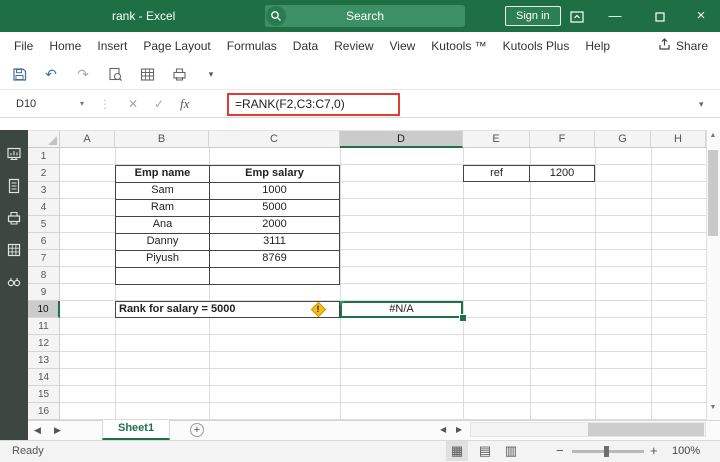 The height and width of the screenshot is (462, 720). What do you see at coordinates (211, 75) in the screenshot?
I see `qat-customize-icon: ▾` at bounding box center [211, 75].